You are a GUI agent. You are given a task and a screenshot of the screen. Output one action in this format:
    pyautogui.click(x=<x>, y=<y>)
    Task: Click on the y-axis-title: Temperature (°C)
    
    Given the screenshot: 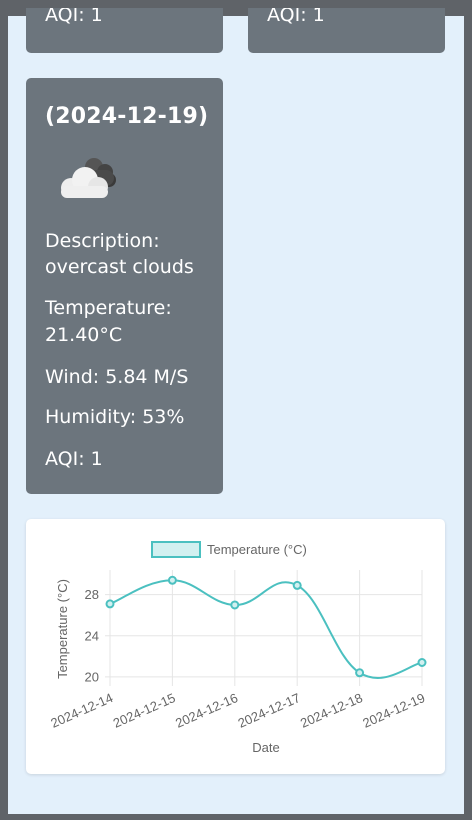 What is the action you would take?
    pyautogui.click(x=62, y=629)
    